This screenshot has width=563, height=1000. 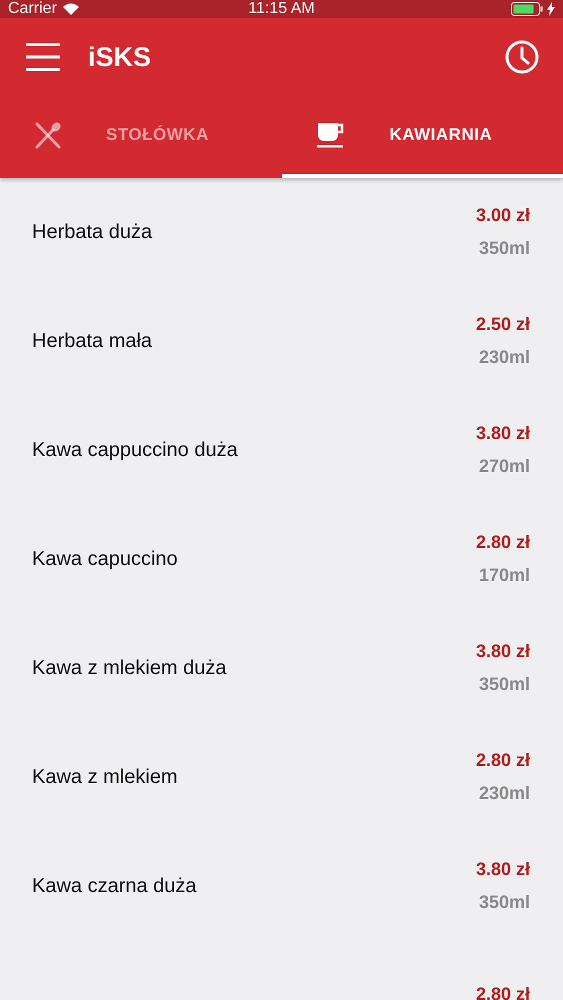 What do you see at coordinates (92, 341) in the screenshot?
I see `item-name: Herbata mała` at bounding box center [92, 341].